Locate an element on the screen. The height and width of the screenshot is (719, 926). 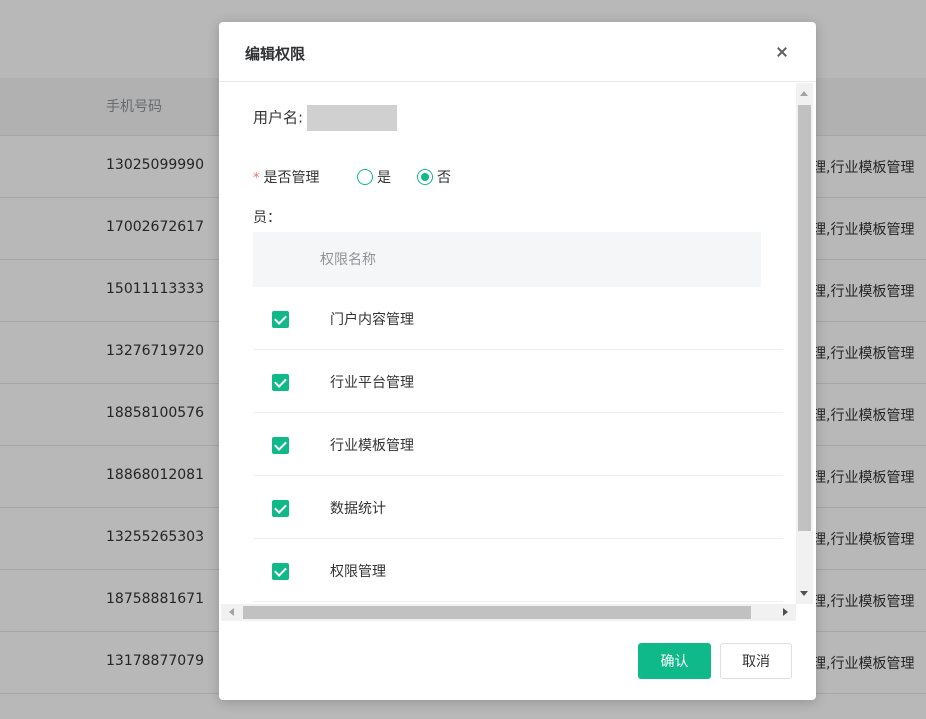
username-row: 用户名: is located at coordinates (325, 118).